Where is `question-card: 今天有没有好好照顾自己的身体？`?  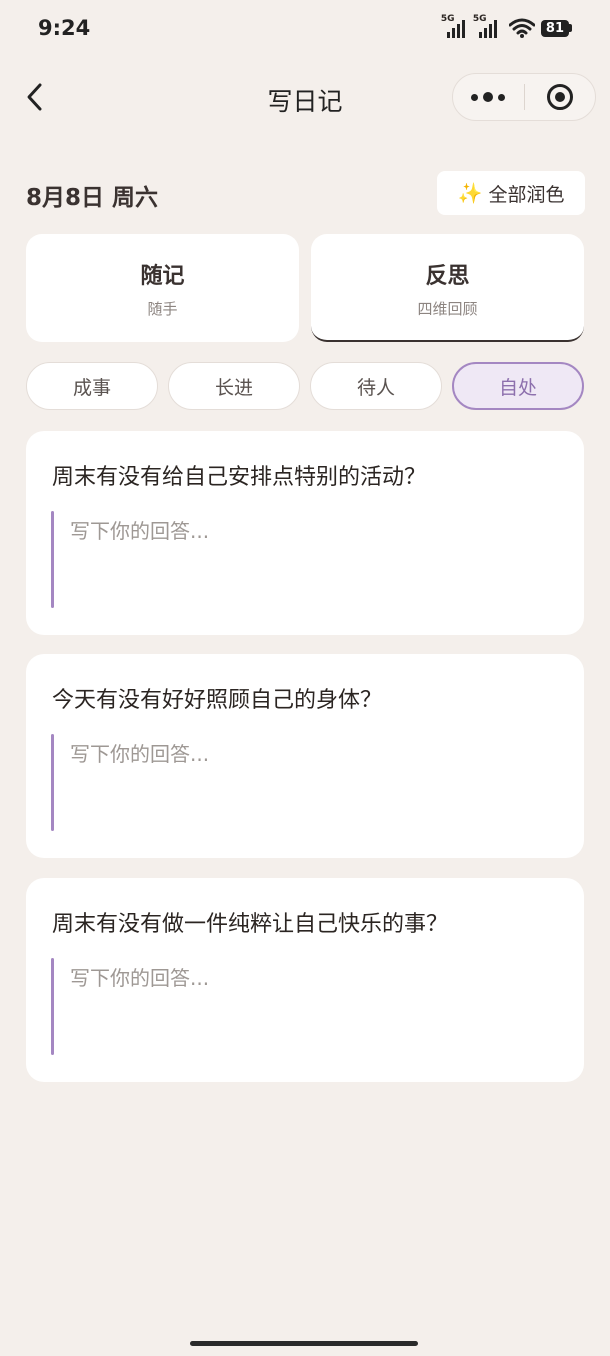
question-card: 今天有没有好好照顾自己的身体？ is located at coordinates (305, 756).